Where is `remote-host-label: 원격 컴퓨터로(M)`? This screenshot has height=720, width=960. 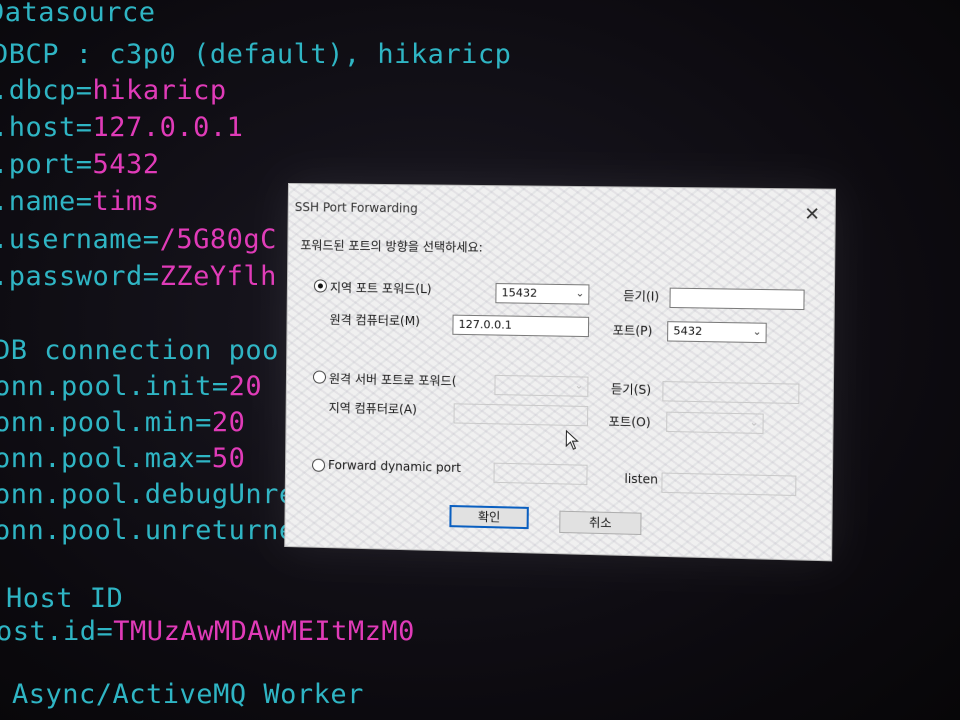 remote-host-label: 원격 컴퓨터로(M) is located at coordinates (375, 320).